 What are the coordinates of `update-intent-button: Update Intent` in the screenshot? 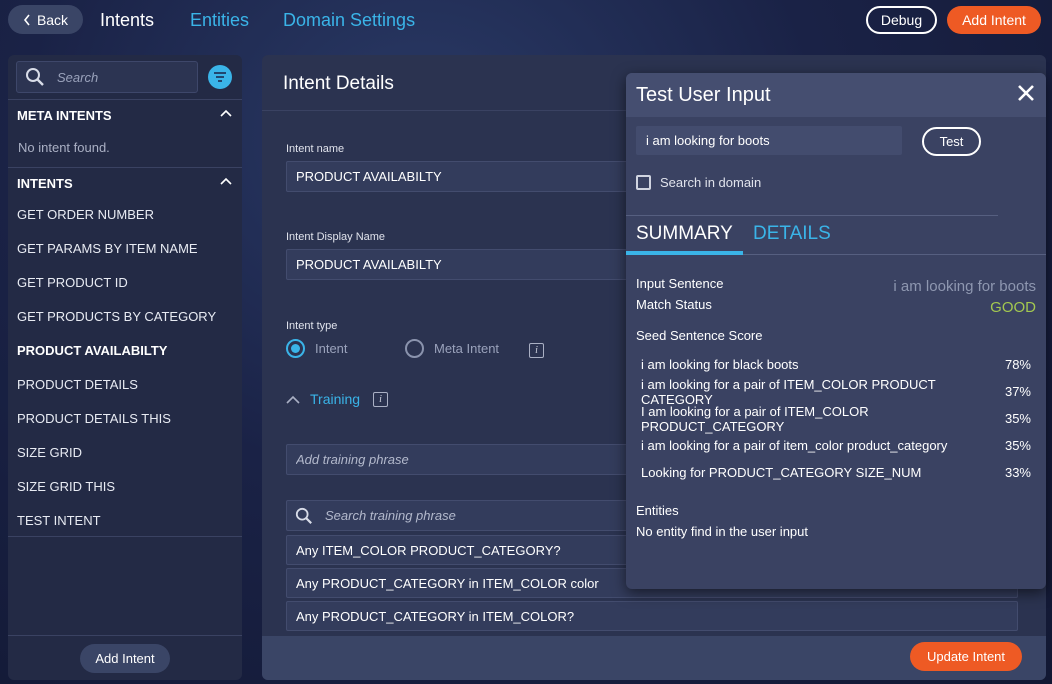 It's located at (966, 656).